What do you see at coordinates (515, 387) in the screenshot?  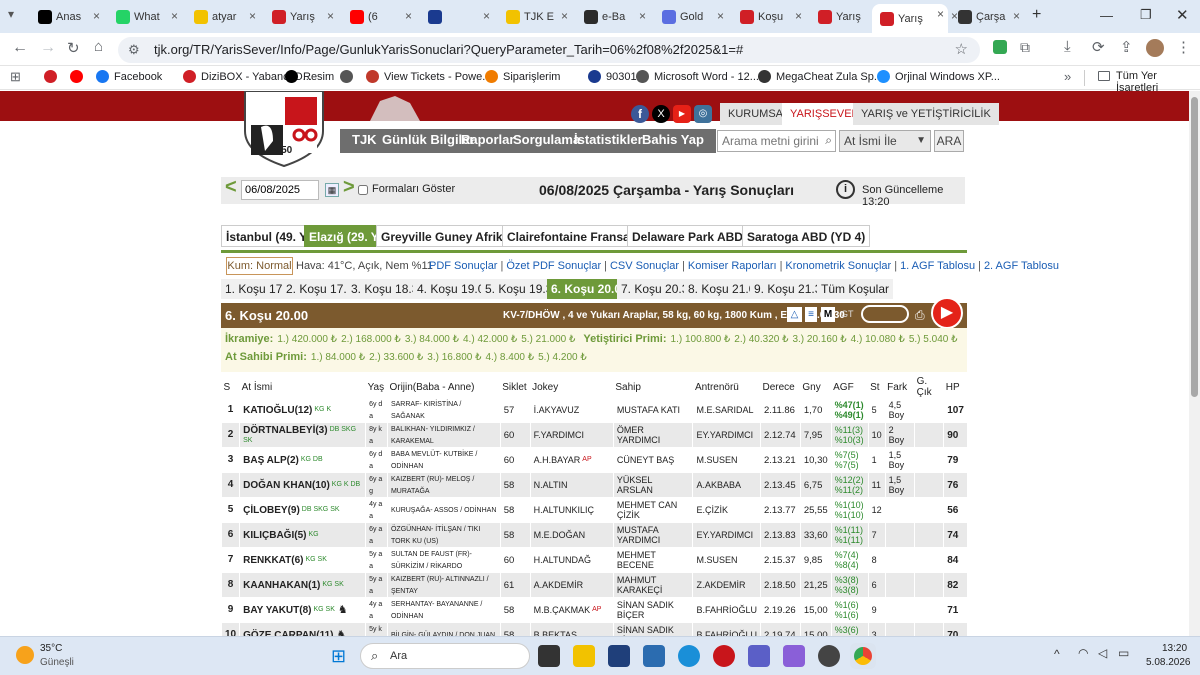 I see `column-header: Siklet` at bounding box center [515, 387].